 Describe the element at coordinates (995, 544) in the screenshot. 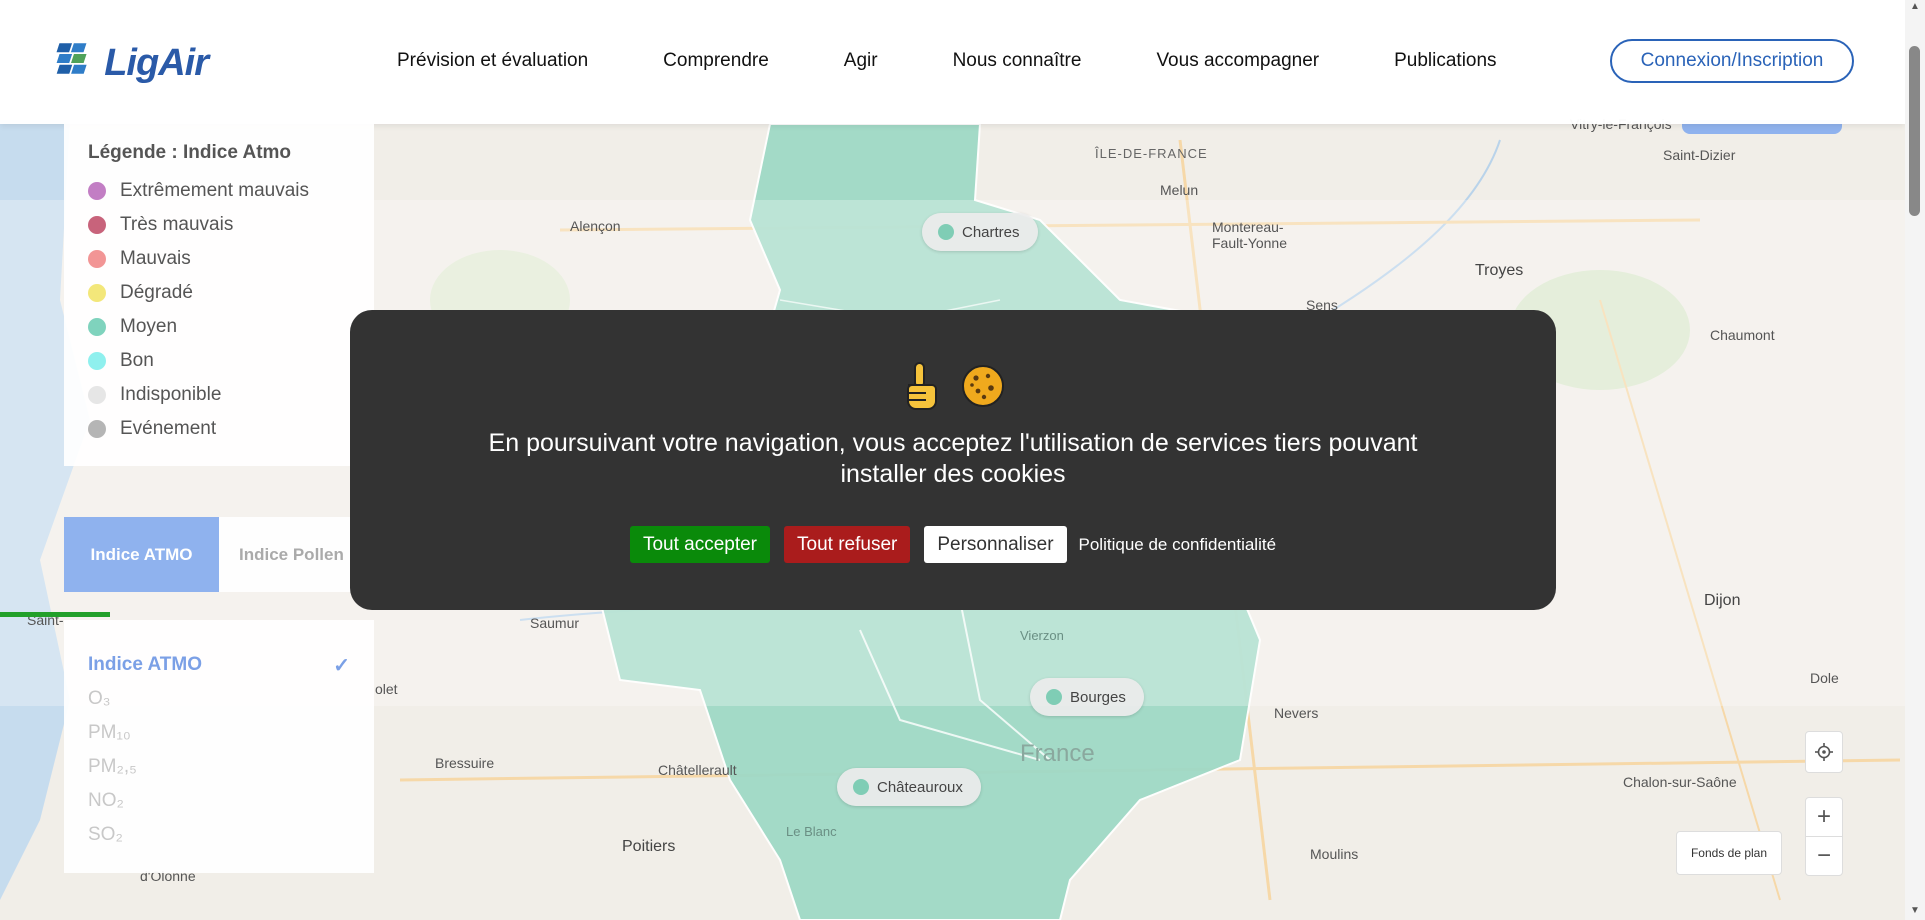

I see `customize-button: Personnaliser` at that location.